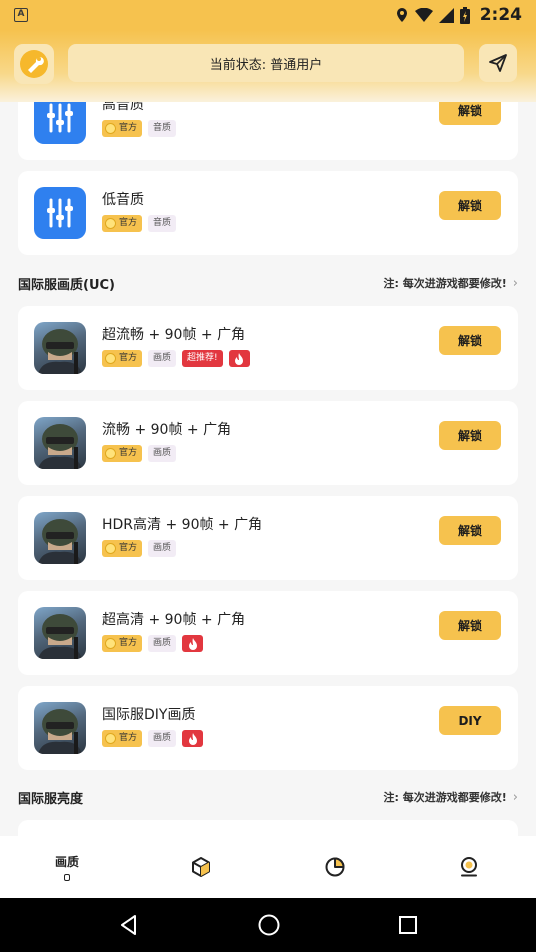 The width and height of the screenshot is (536, 952). I want to click on share-button, so click(498, 63).